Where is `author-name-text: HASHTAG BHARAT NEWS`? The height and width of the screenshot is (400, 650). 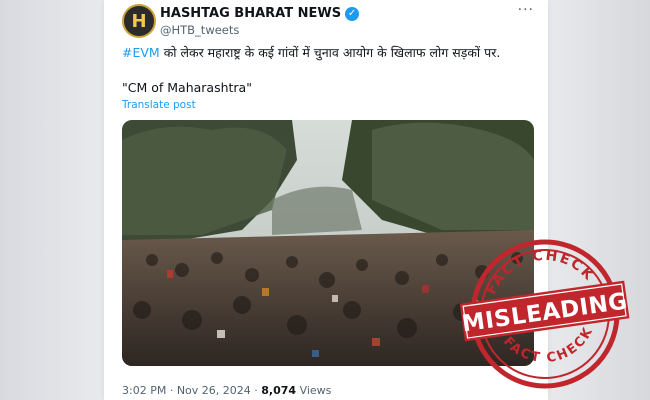
author-name-text: HASHTAG BHARAT NEWS is located at coordinates (251, 13).